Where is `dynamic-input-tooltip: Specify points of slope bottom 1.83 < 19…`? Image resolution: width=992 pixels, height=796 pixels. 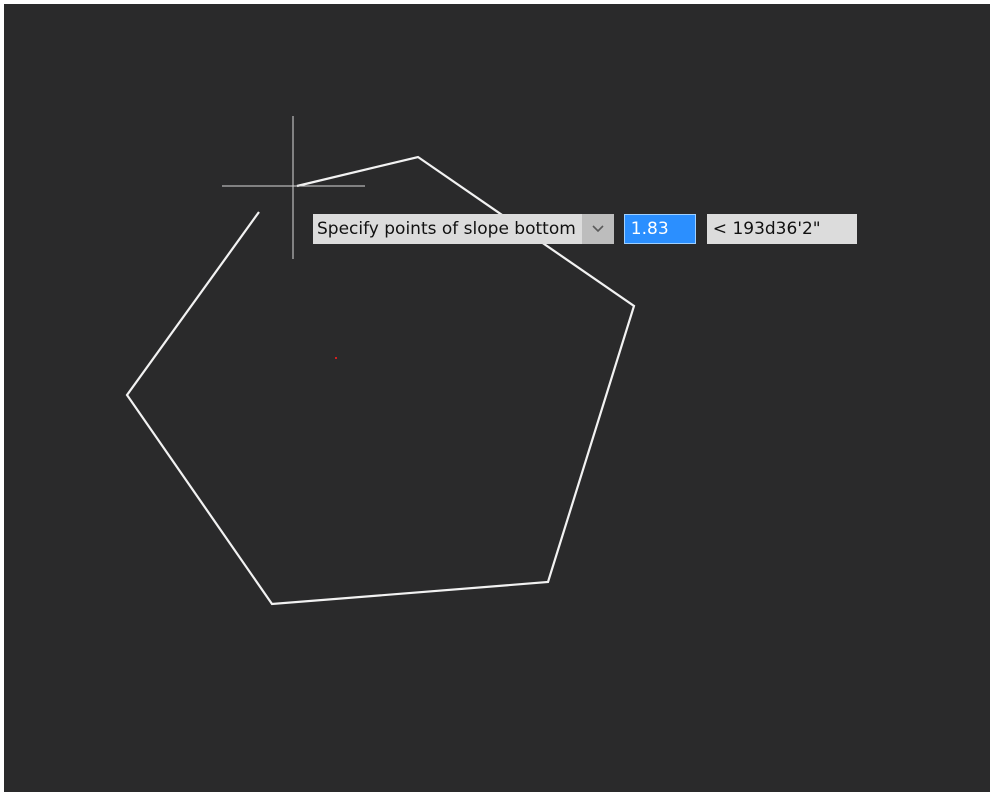
dynamic-input-tooltip: Specify points of slope bottom 1.83 < 19… is located at coordinates (585, 229).